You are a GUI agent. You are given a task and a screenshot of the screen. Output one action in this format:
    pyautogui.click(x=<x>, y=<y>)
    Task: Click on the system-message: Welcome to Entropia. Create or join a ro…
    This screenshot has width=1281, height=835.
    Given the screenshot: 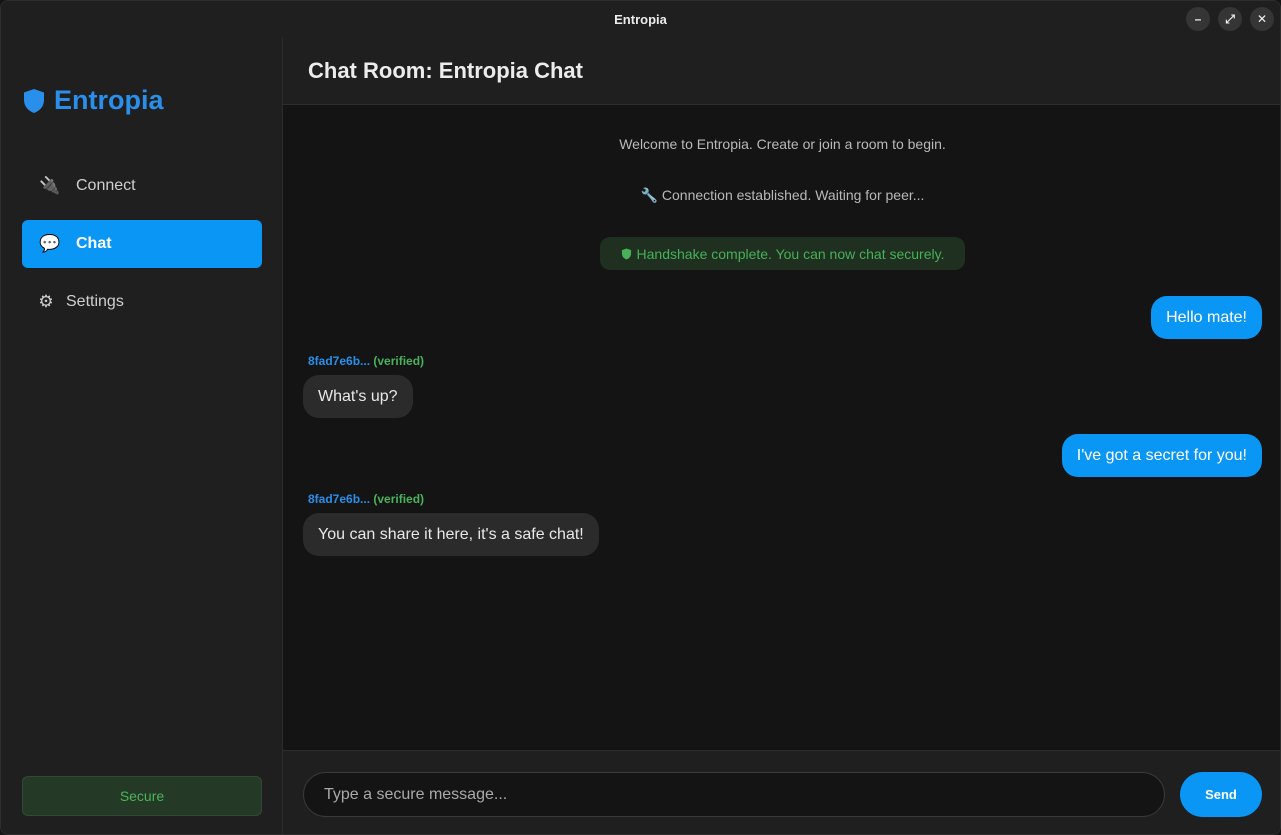 What is the action you would take?
    pyautogui.click(x=782, y=144)
    